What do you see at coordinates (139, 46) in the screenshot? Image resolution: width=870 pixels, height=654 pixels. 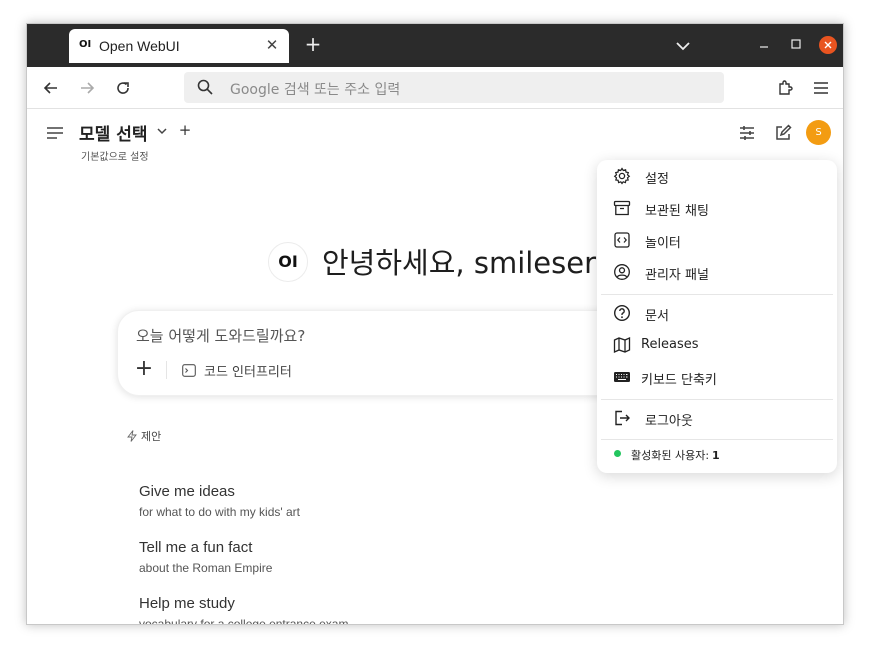 I see `tab-title: Open WebUI` at bounding box center [139, 46].